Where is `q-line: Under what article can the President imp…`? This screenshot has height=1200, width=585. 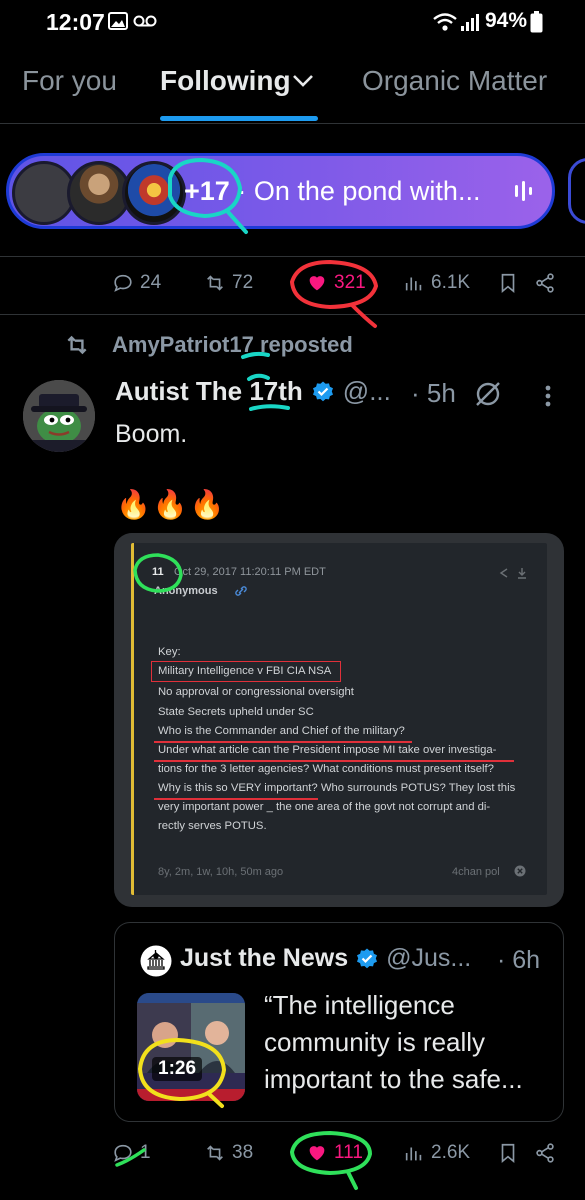 q-line: Under what article can the President imp… is located at coordinates (327, 750).